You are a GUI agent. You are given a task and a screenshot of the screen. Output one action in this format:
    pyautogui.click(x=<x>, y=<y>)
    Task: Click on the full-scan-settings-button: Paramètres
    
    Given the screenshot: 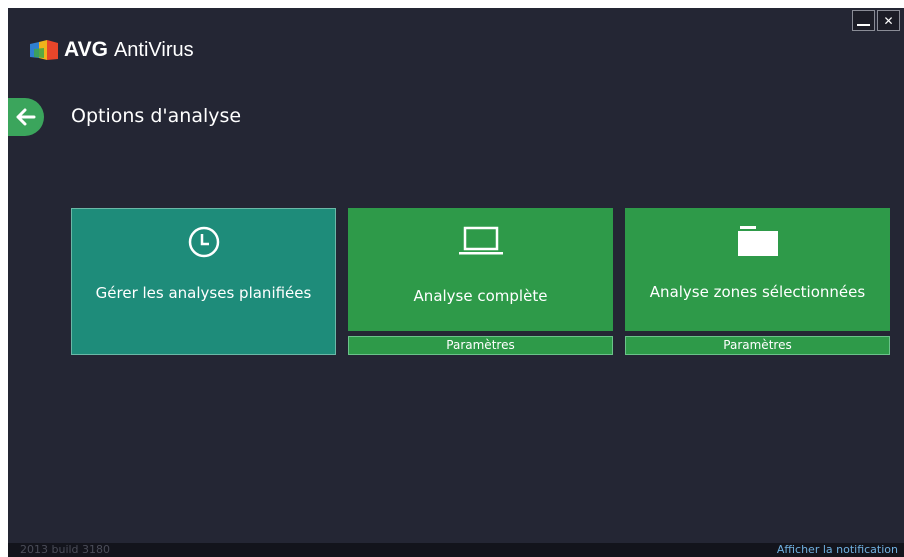 What is the action you would take?
    pyautogui.click(x=480, y=345)
    